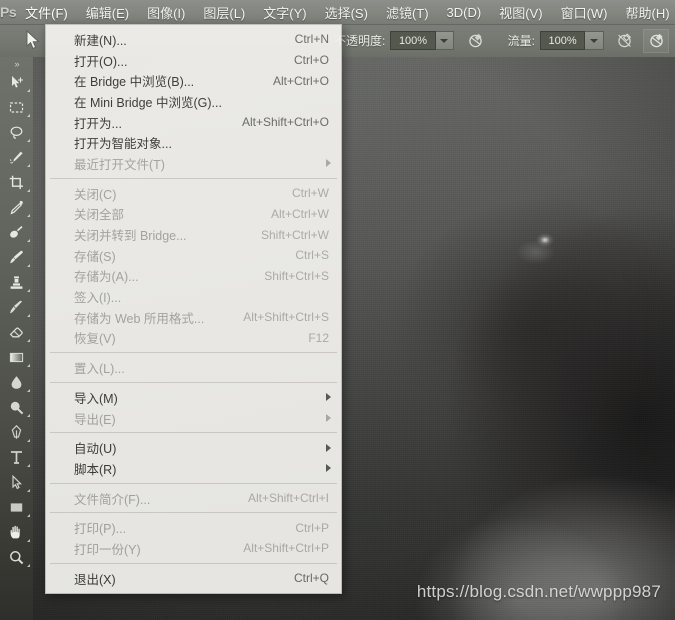  Describe the element at coordinates (16, 382) in the screenshot. I see `blur-tool` at that location.